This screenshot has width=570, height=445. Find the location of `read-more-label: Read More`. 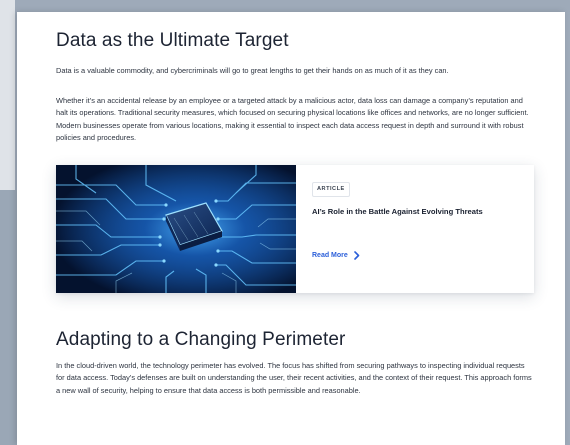

read-more-label: Read More is located at coordinates (330, 255).